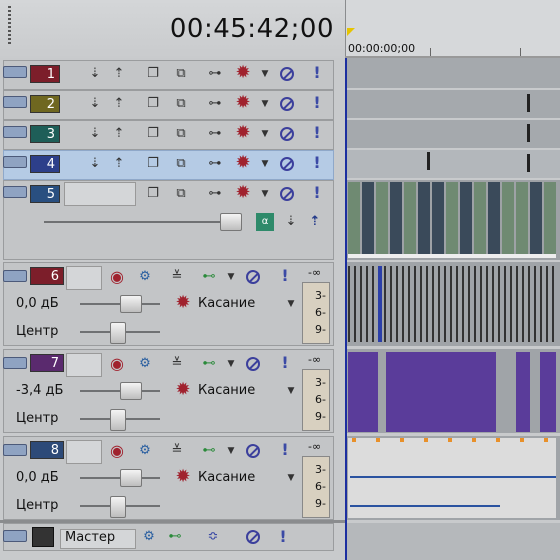  I want to click on master-envelope-icon: ⊷, so click(175, 537).